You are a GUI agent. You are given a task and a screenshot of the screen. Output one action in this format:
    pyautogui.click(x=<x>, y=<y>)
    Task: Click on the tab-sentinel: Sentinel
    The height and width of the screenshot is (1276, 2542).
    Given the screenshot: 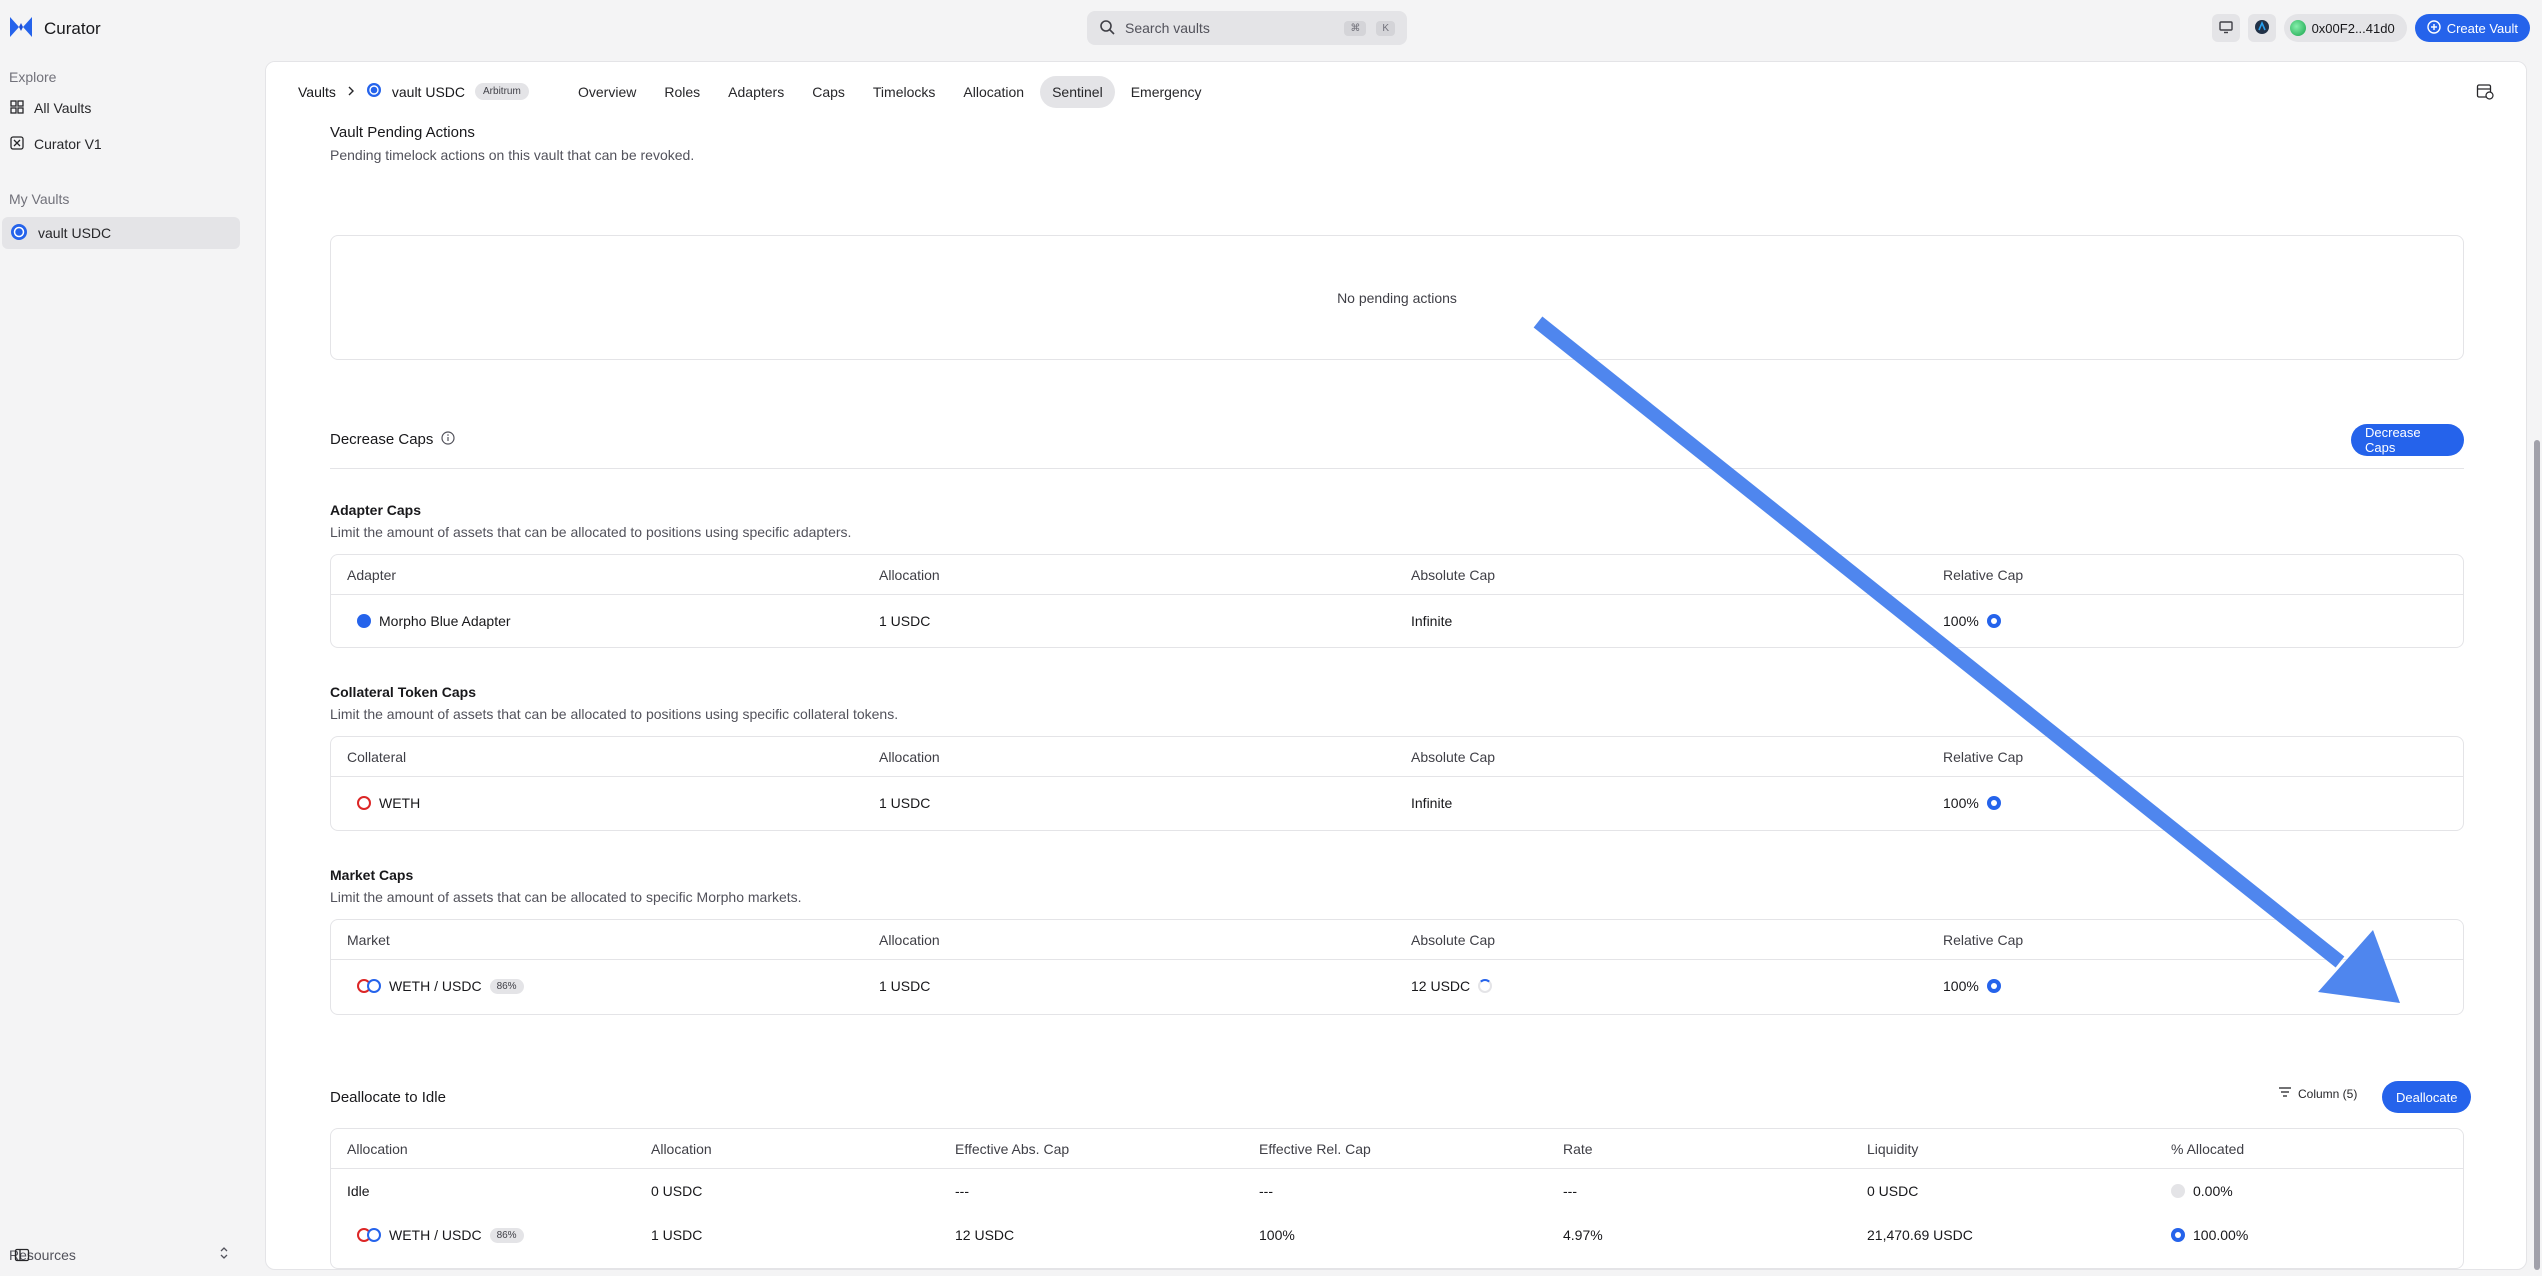 What is the action you would take?
    pyautogui.click(x=1077, y=92)
    